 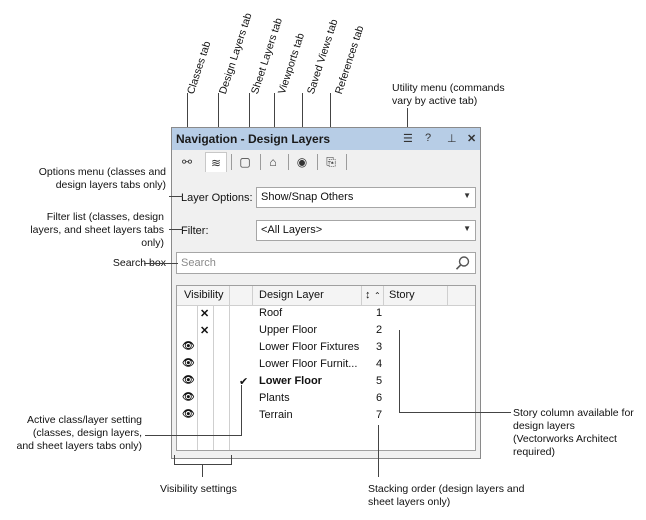 What do you see at coordinates (379, 347) in the screenshot?
I see `stacking-order: 3` at bounding box center [379, 347].